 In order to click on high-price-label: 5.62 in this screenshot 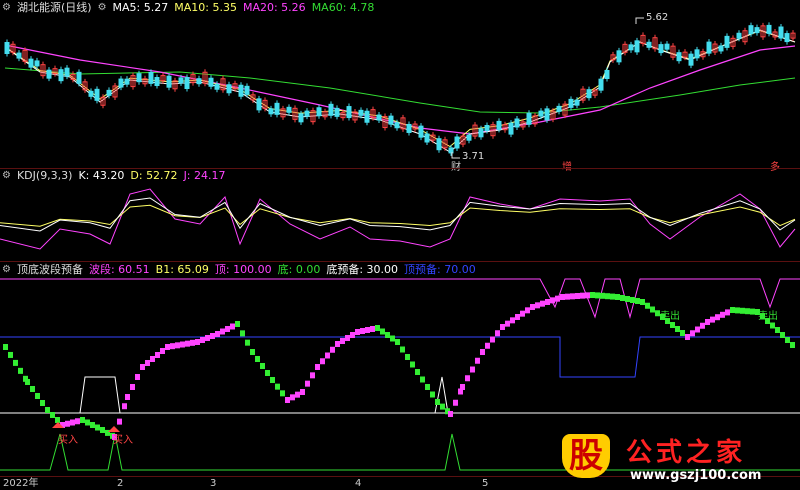, I will do `click(657, 17)`.